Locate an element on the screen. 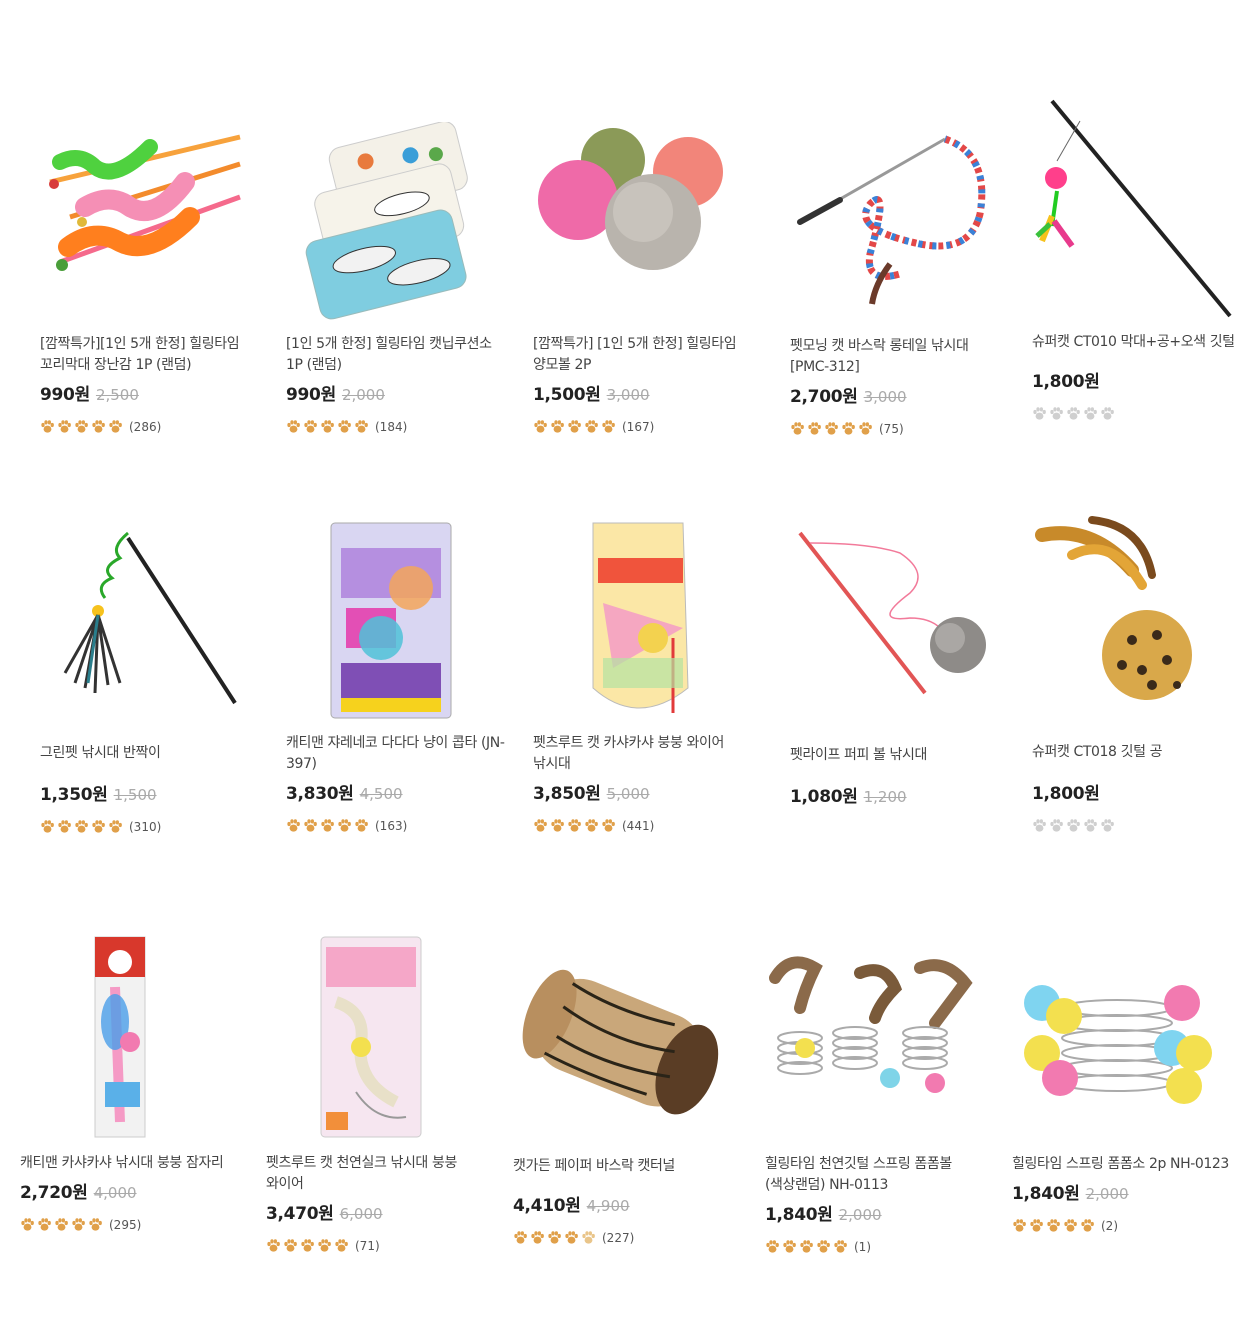  original-price: 4,500 is located at coordinates (381, 794).